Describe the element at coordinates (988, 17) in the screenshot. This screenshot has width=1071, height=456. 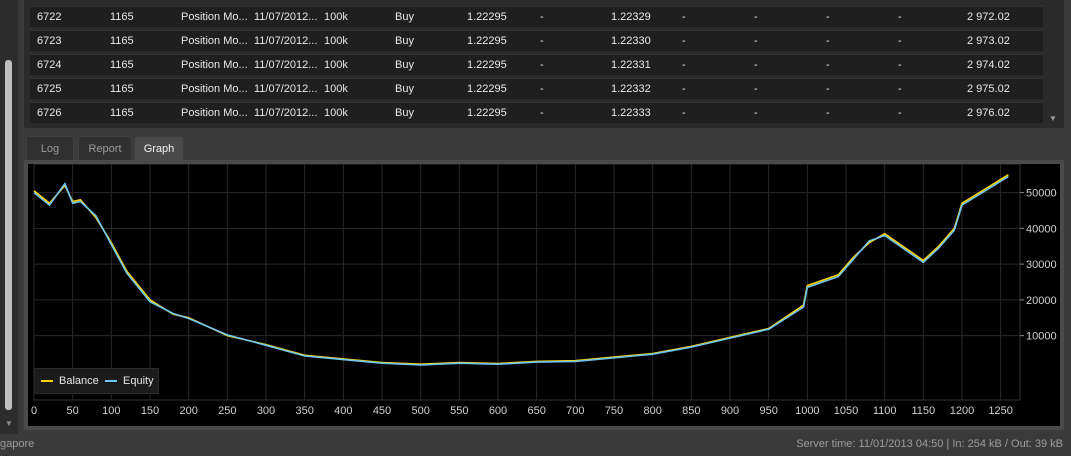
I see `cell-profit: 2 972.02` at that location.